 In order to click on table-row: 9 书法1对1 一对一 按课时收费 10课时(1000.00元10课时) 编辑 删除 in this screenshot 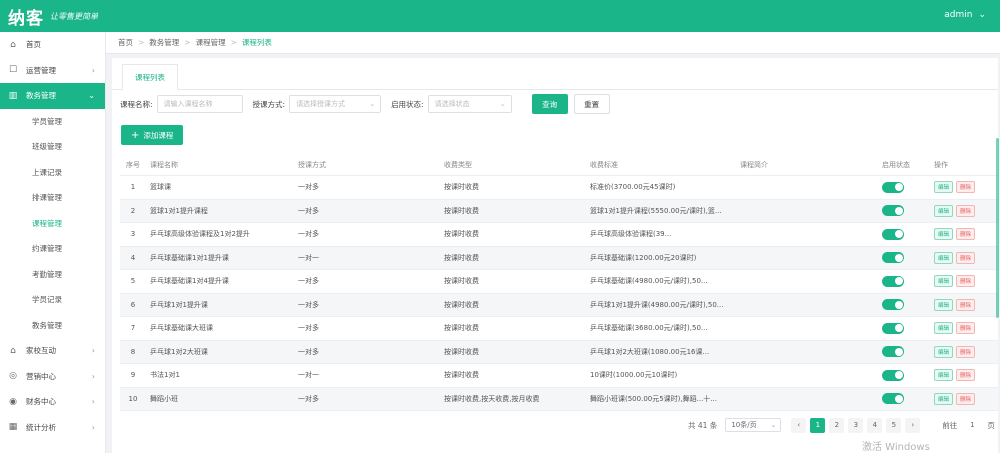, I will do `click(559, 376)`.